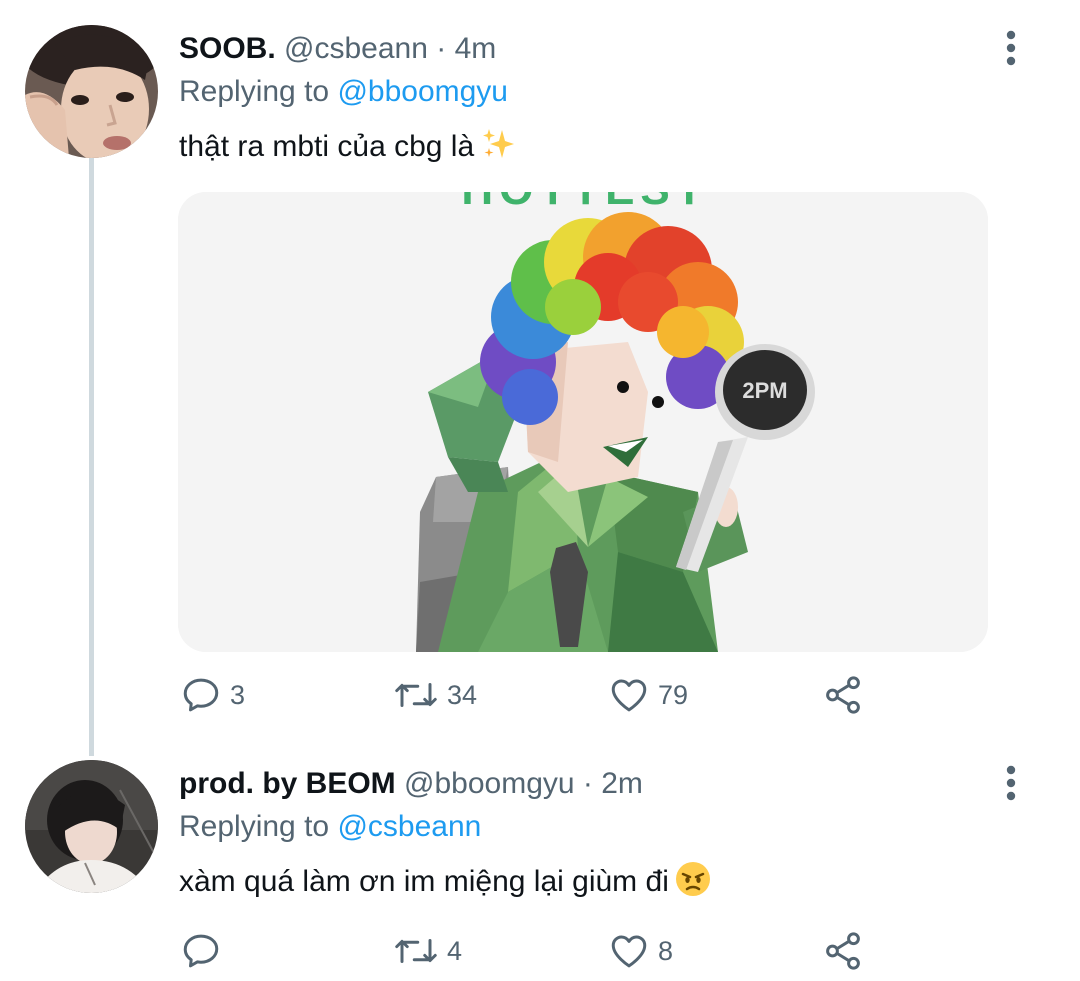 Image resolution: width=1080 pixels, height=981 pixels. What do you see at coordinates (648, 695) in the screenshot?
I see `like-button: 79` at bounding box center [648, 695].